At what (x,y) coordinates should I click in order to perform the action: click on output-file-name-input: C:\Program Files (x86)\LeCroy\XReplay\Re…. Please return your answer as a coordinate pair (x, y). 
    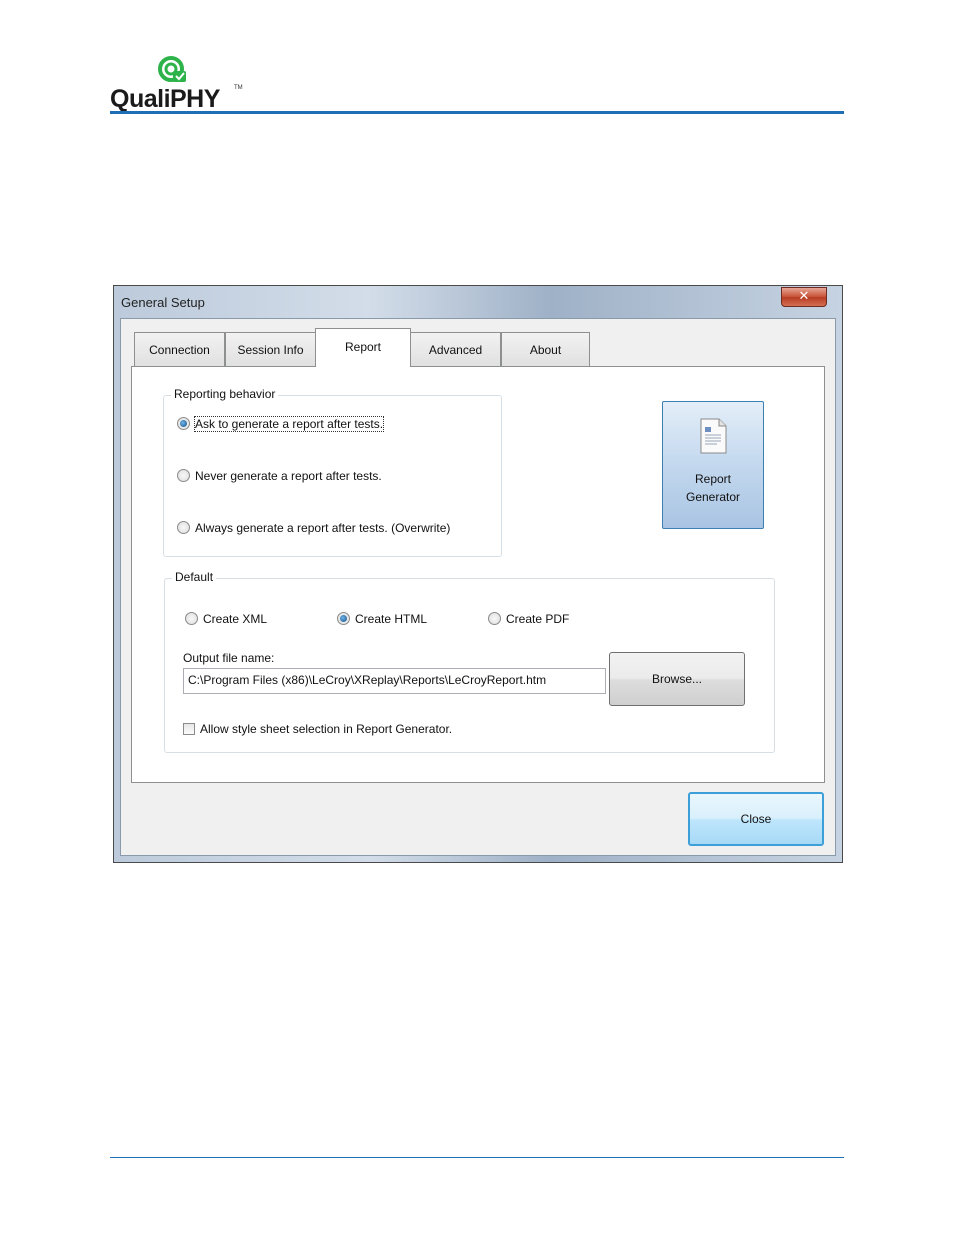
    Looking at the image, I should click on (394, 681).